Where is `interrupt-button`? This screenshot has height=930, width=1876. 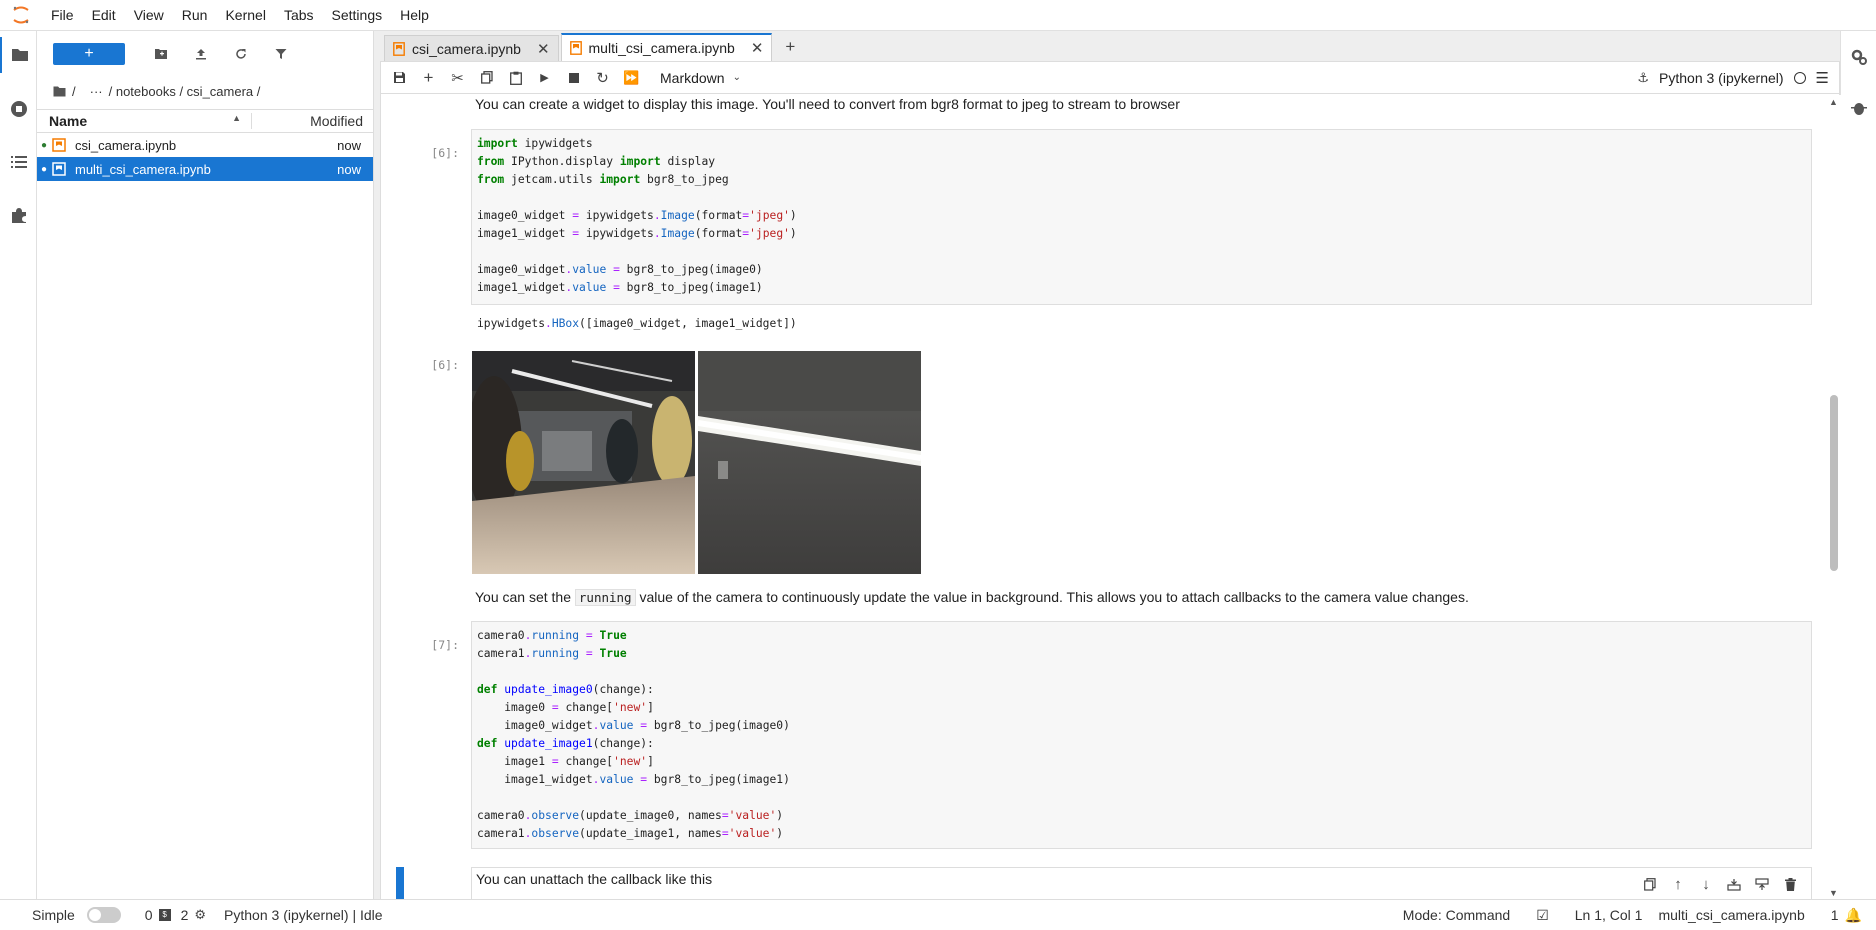
interrupt-button is located at coordinates (573, 78).